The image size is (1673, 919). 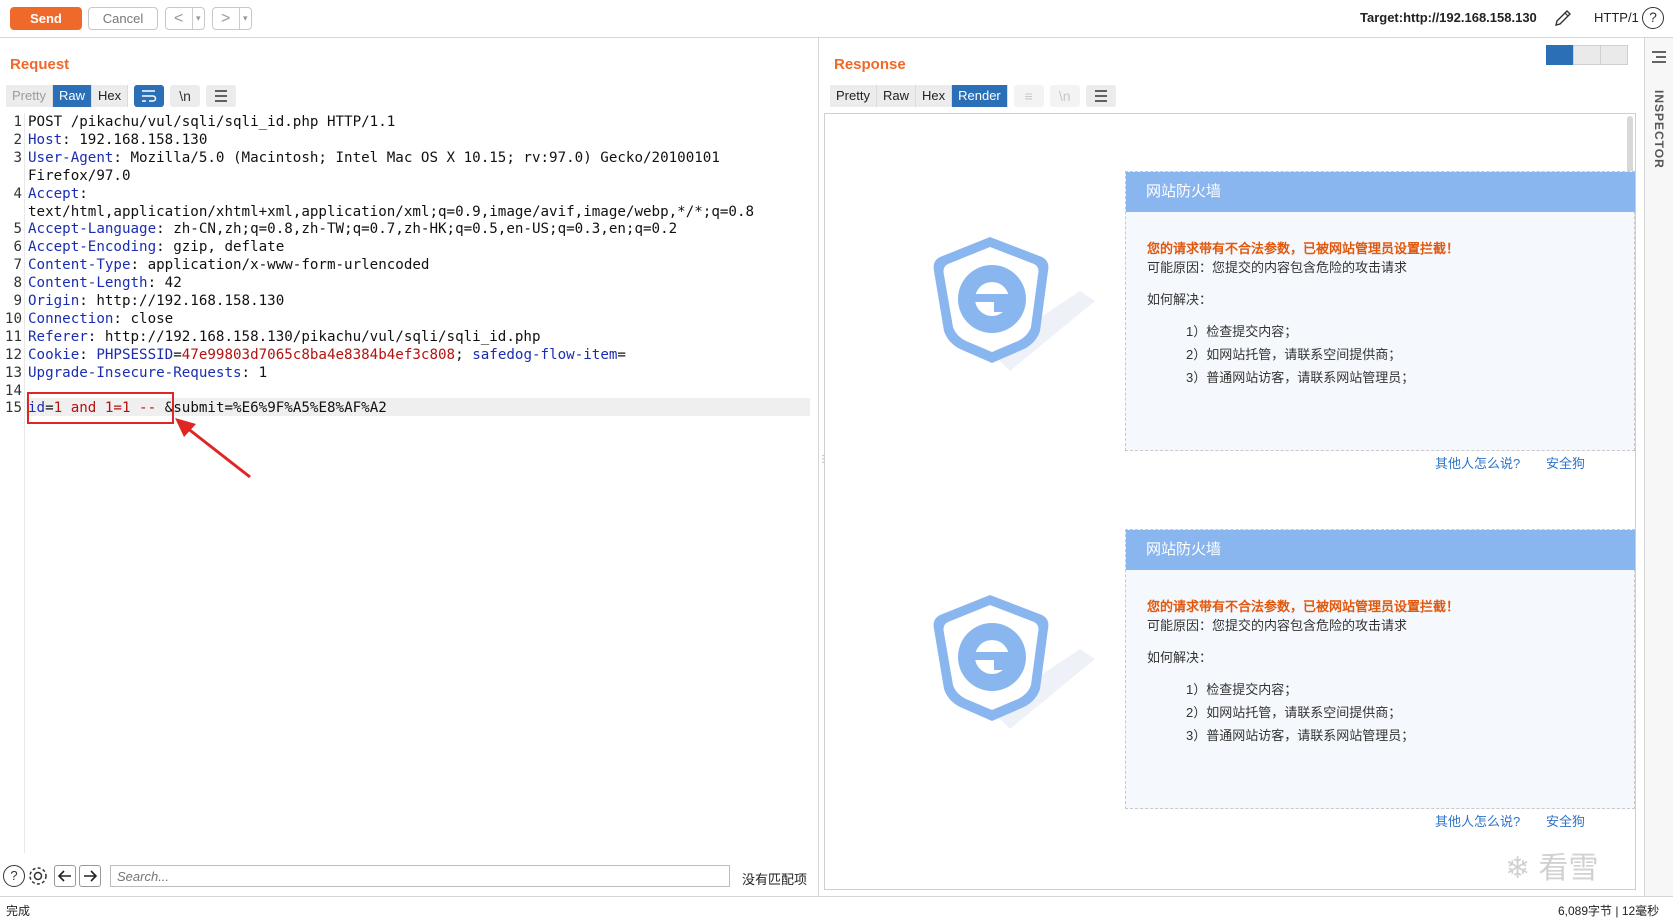 I want to click on drag-handle-icon: ⋮, so click(x=823, y=464).